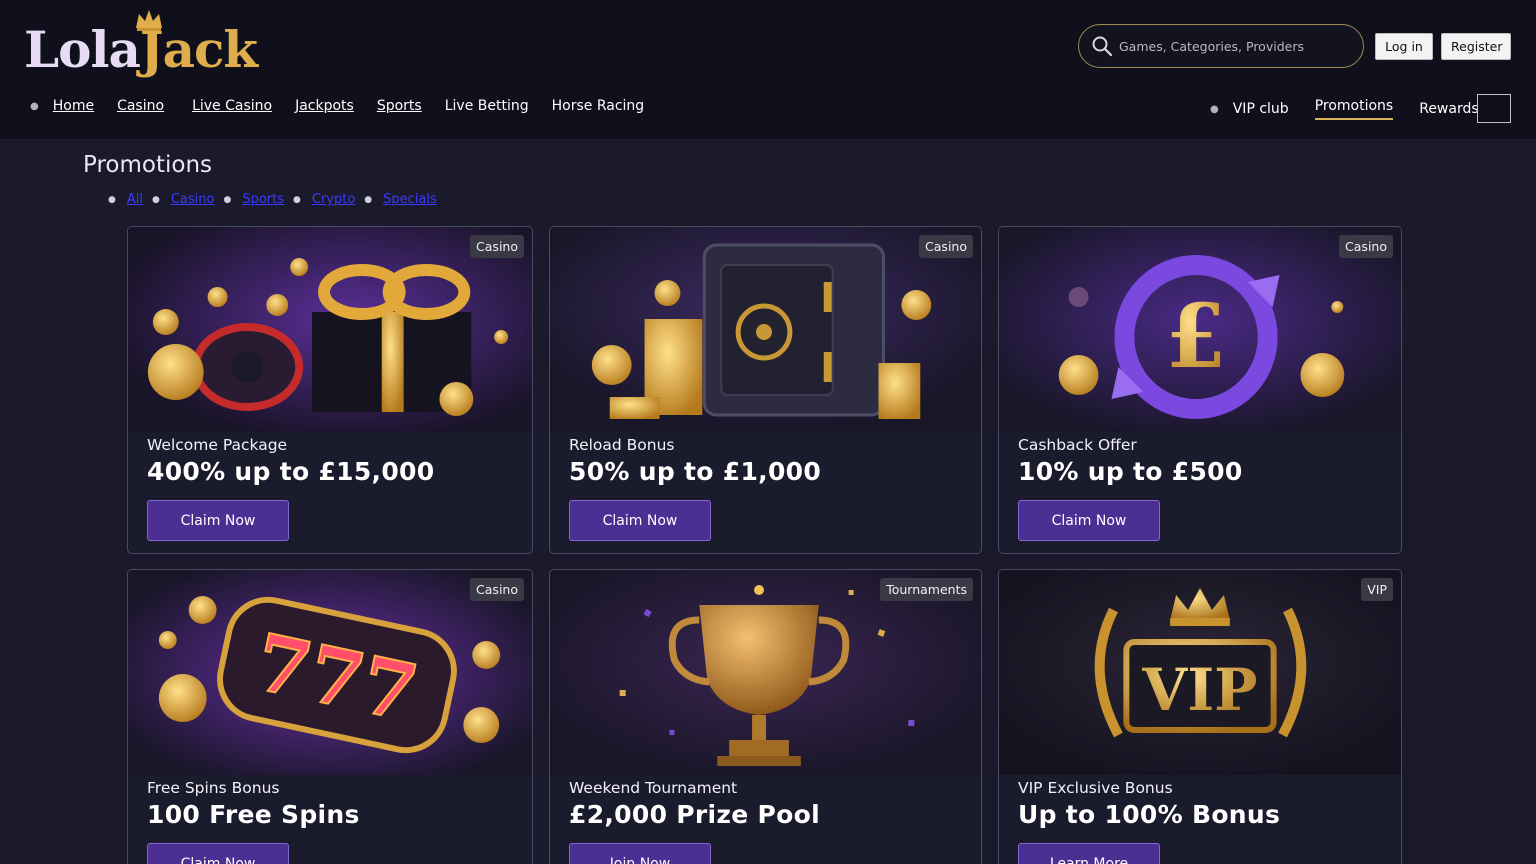 Image resolution: width=1536 pixels, height=864 pixels. I want to click on register-button: Register, so click(1476, 46).